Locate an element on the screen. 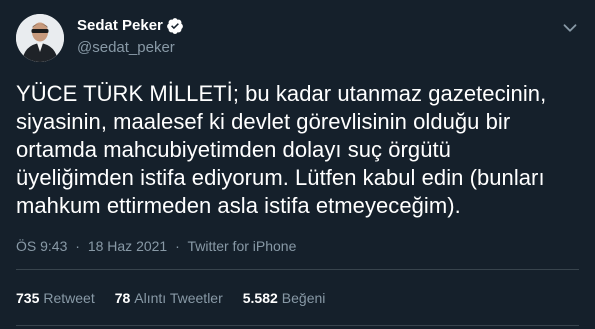 The width and height of the screenshot is (595, 329). quote-tweet-stat: 78 Alıntı Tweetler is located at coordinates (169, 298).